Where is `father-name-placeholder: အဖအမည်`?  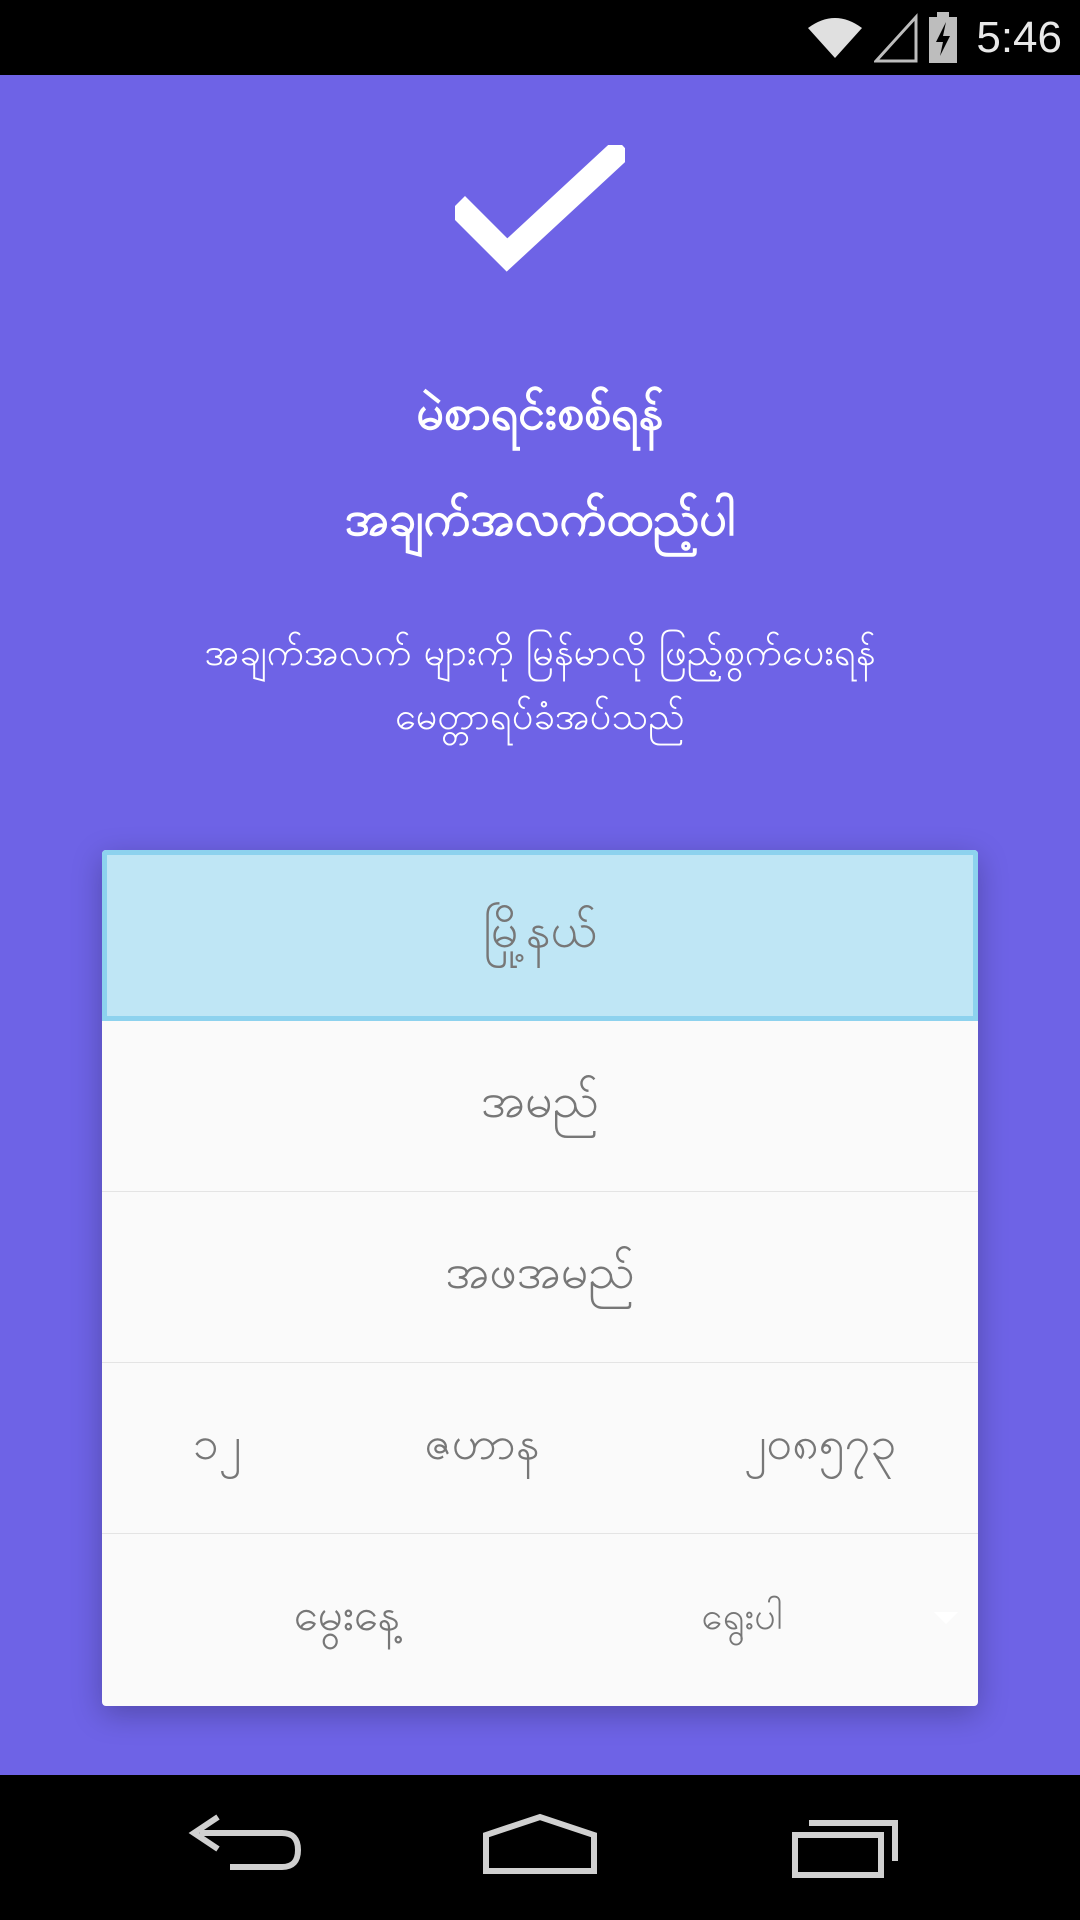
father-name-placeholder: အဖအမည် is located at coordinates (540, 1272).